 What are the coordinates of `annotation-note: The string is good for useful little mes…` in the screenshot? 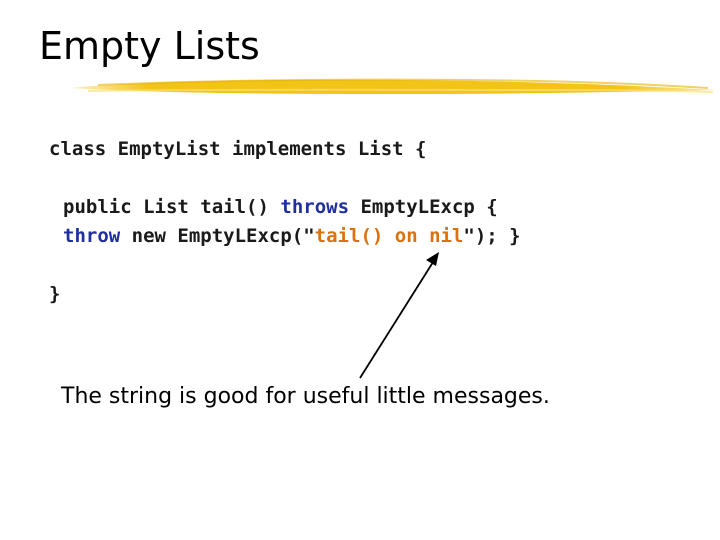 It's located at (305, 396).